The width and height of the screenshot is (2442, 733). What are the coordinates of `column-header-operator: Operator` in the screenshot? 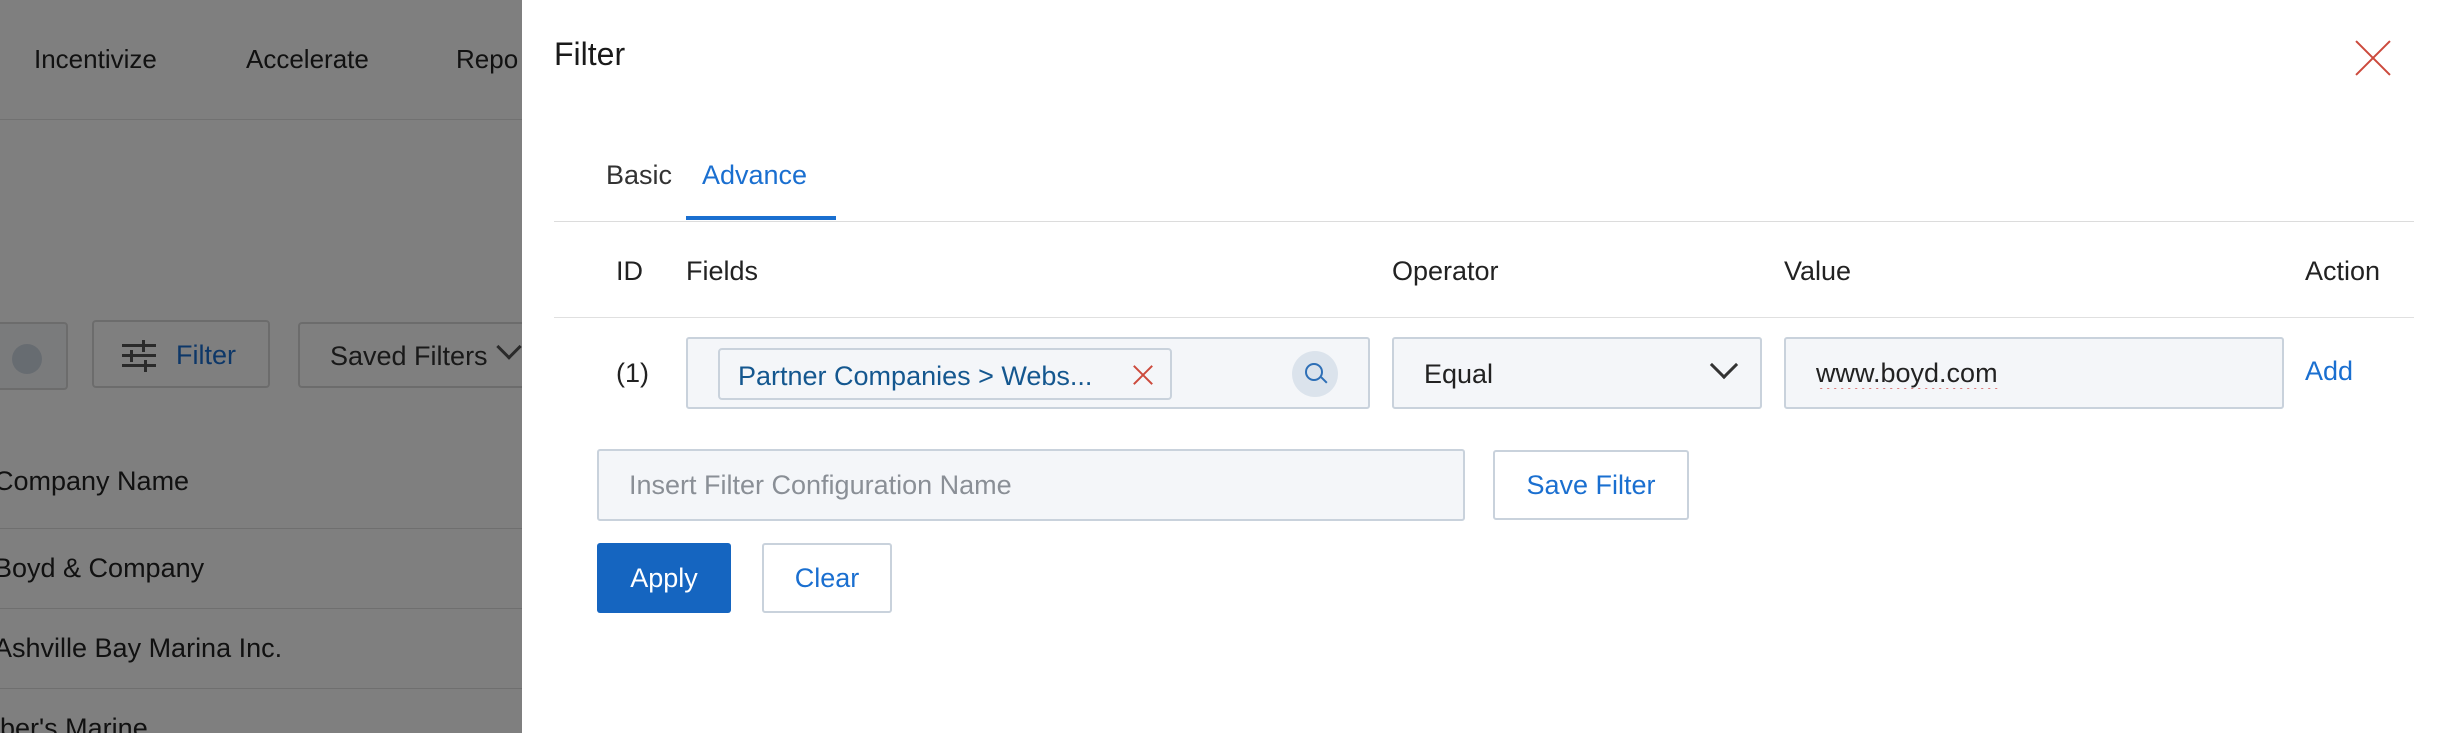 It's located at (1445, 271).